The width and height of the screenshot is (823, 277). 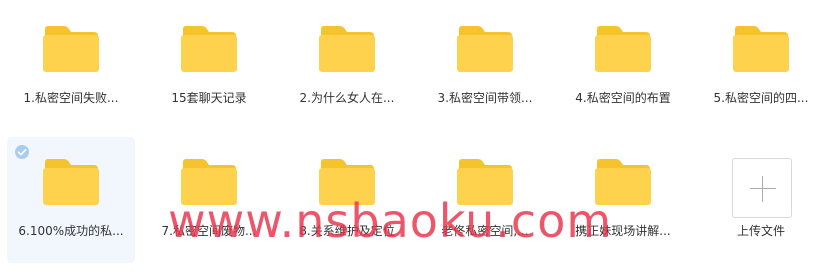 What do you see at coordinates (760, 231) in the screenshot?
I see `upload-label: 上传文件` at bounding box center [760, 231].